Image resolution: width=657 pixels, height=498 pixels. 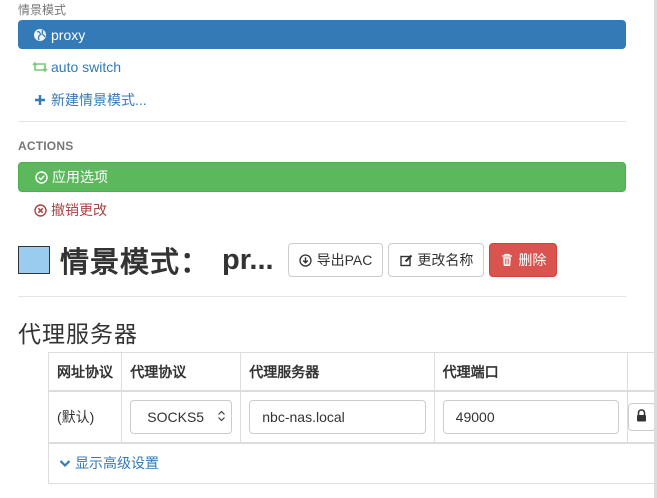 I want to click on protocol-cell: SOCKS5, so click(x=181, y=416).